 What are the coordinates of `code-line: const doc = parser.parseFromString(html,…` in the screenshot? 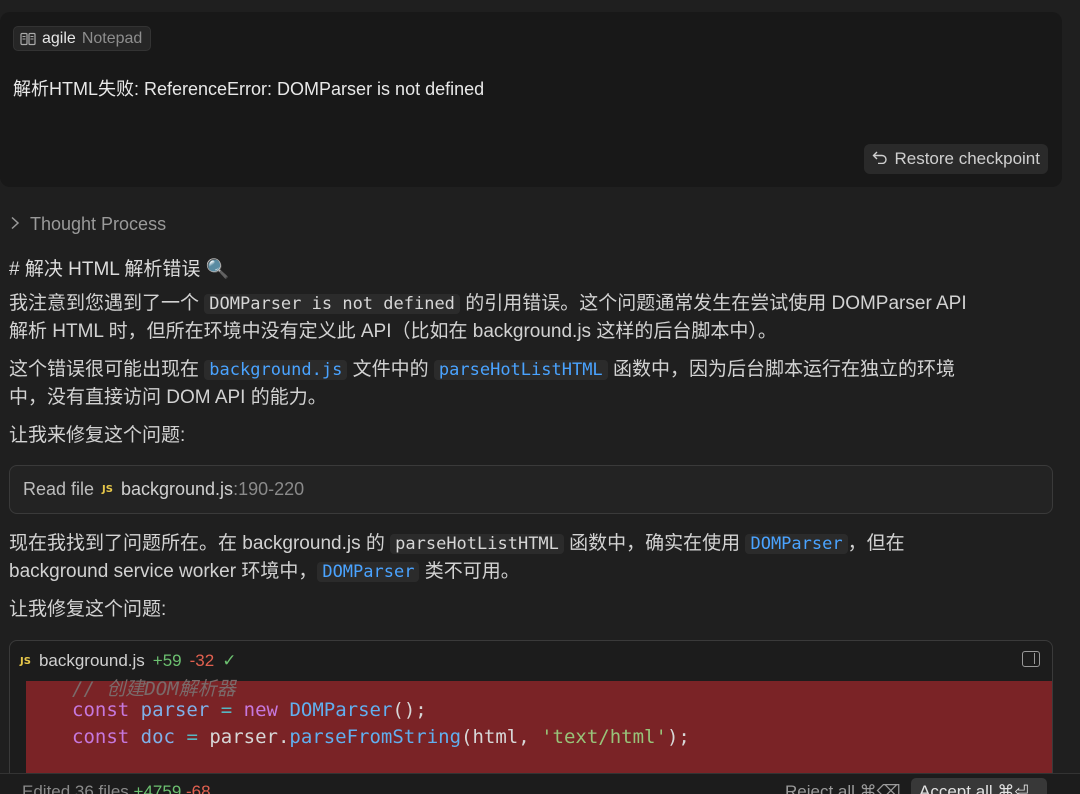 It's located at (381, 737).